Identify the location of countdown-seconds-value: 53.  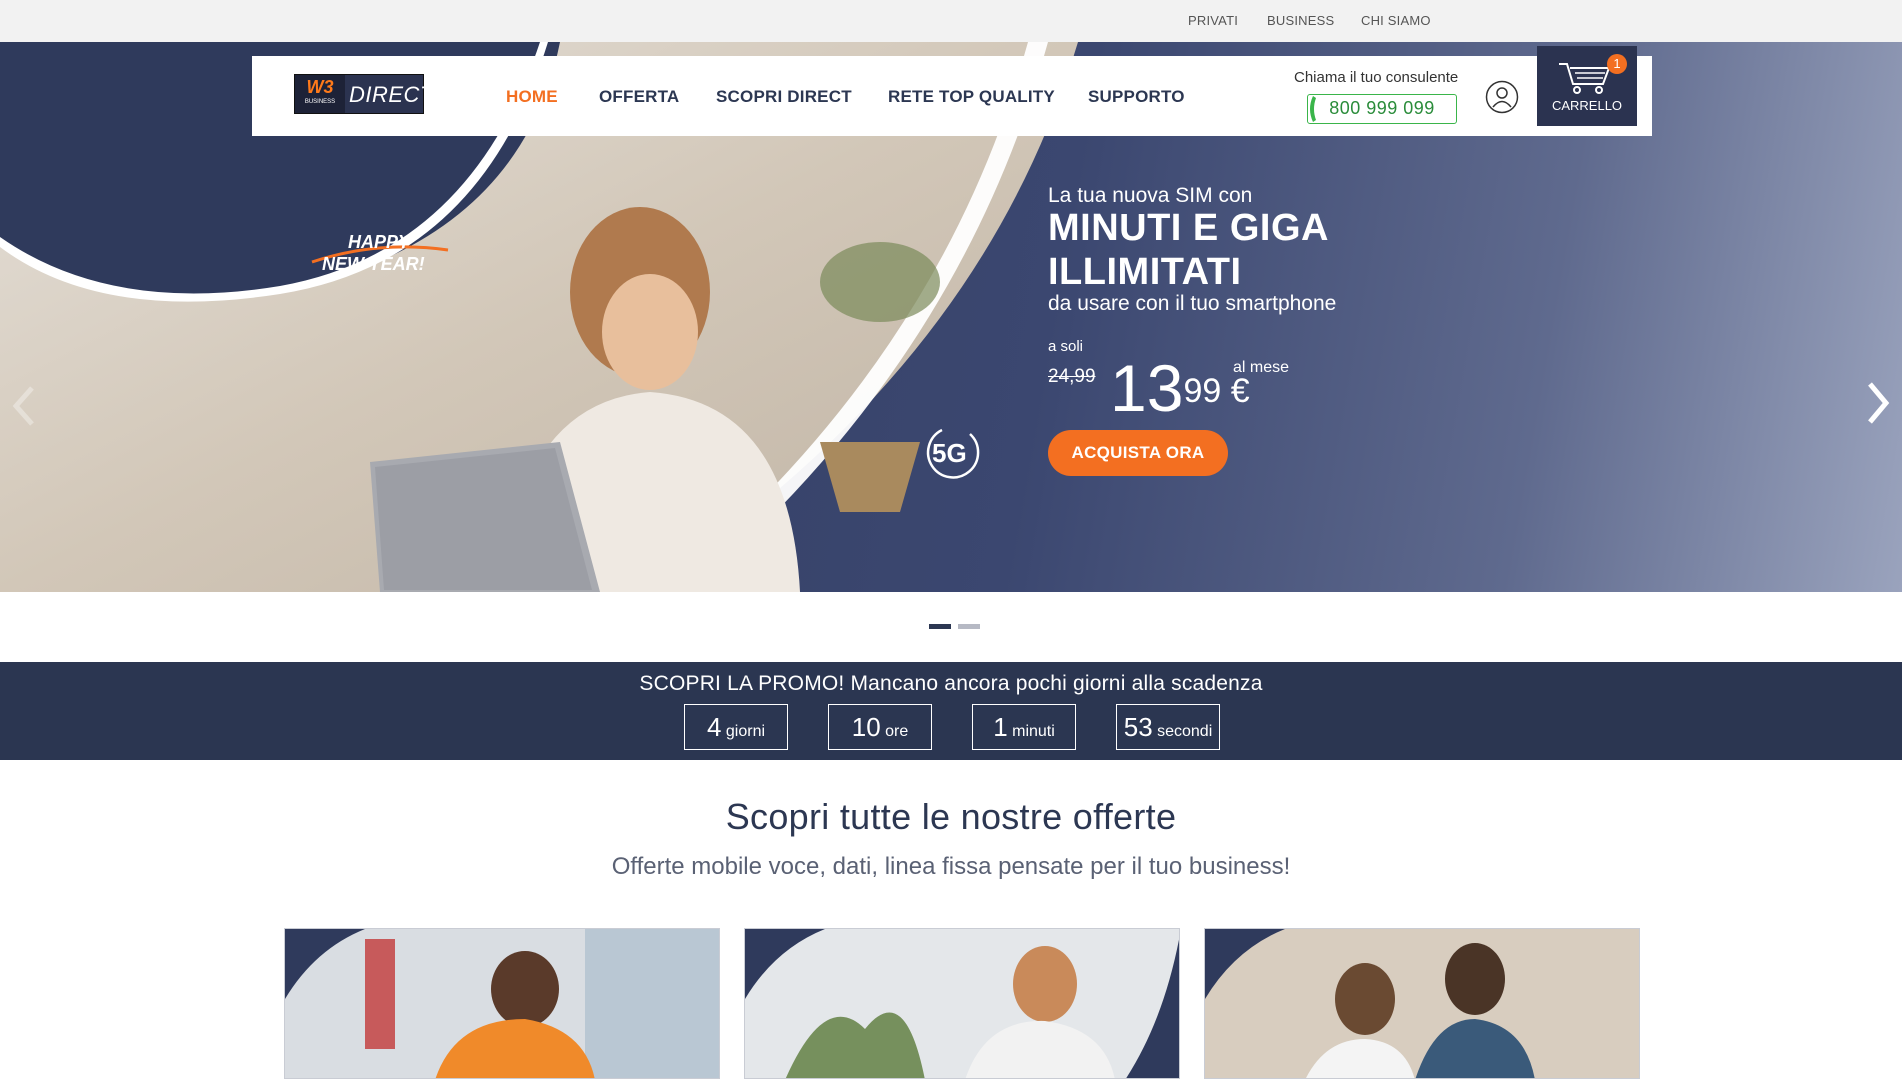
(1138, 727).